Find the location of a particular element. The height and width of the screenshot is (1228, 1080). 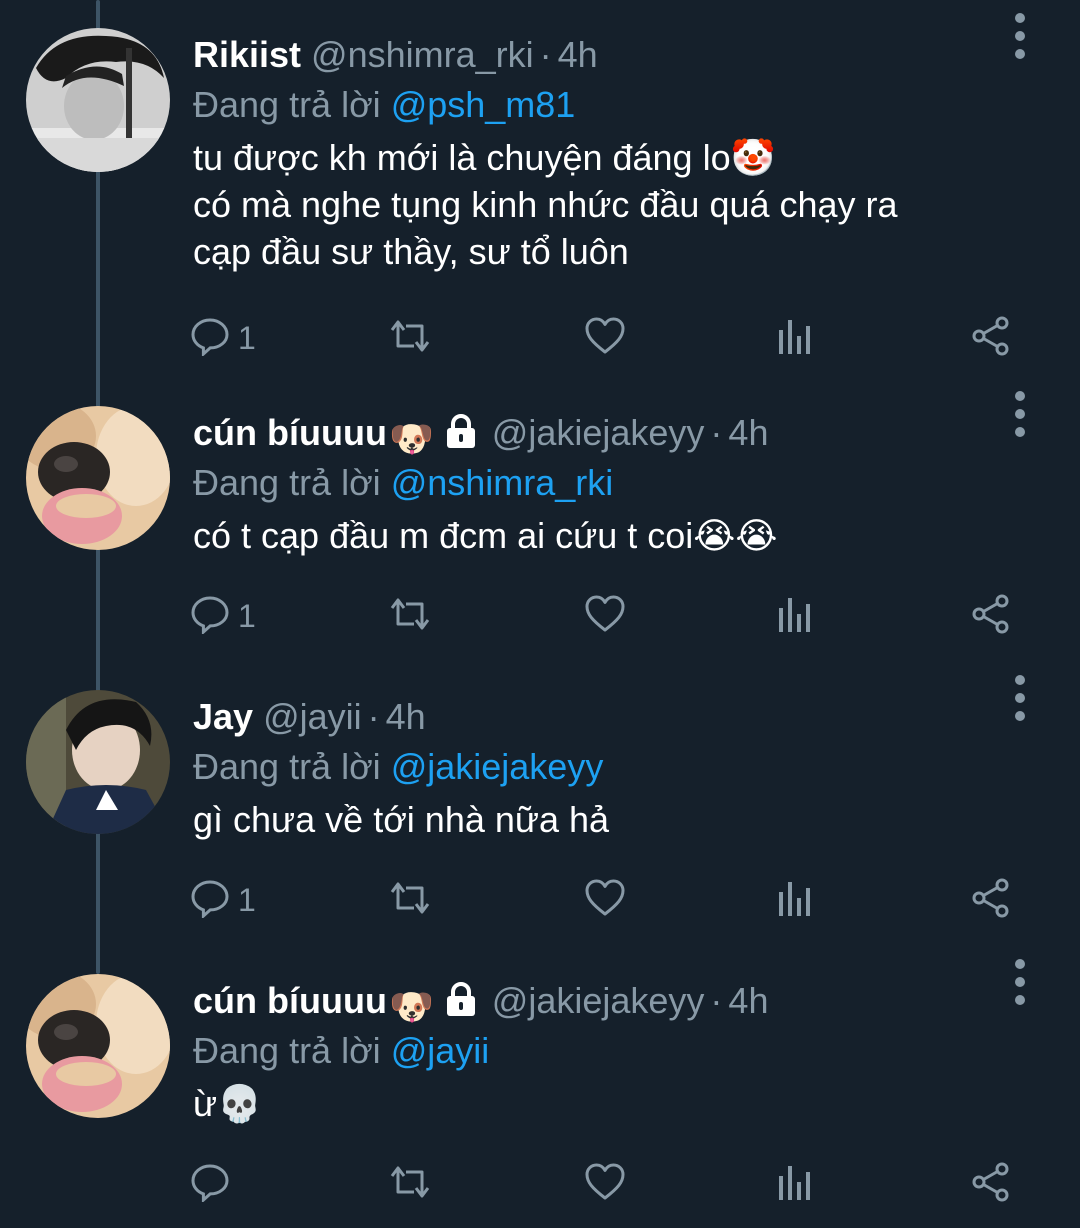

dog-emoji-icon: 🐶 is located at coordinates (411, 1006).